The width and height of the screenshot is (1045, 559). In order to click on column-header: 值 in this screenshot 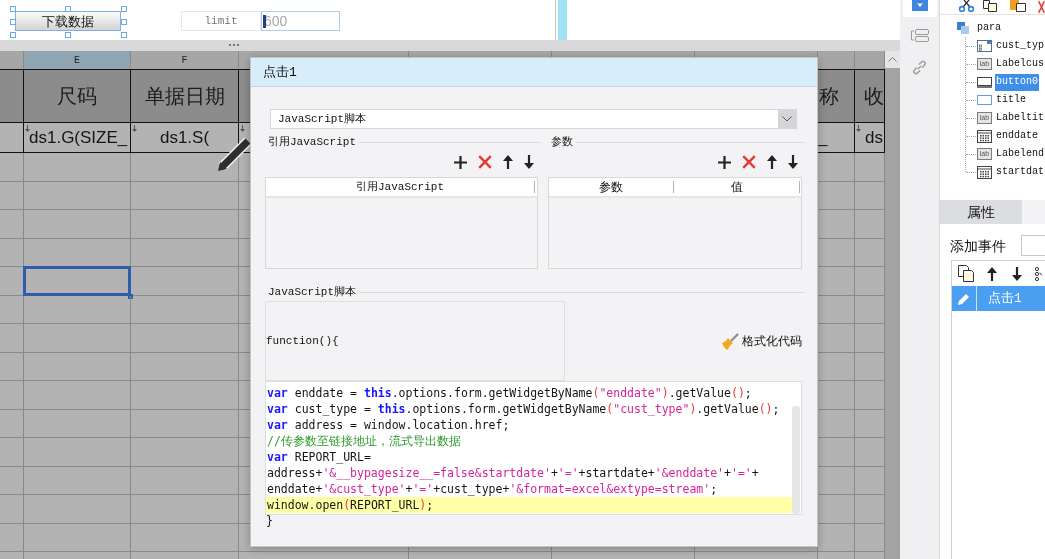, I will do `click(737, 187)`.